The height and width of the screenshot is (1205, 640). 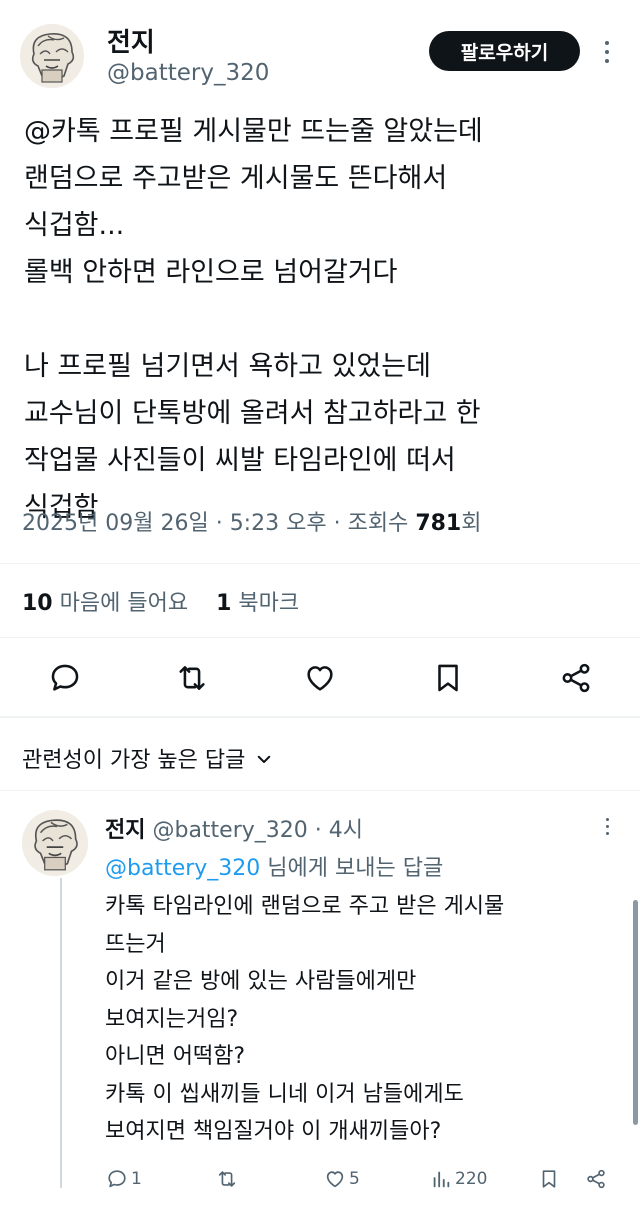 I want to click on view-count: 220, so click(x=471, y=1179).